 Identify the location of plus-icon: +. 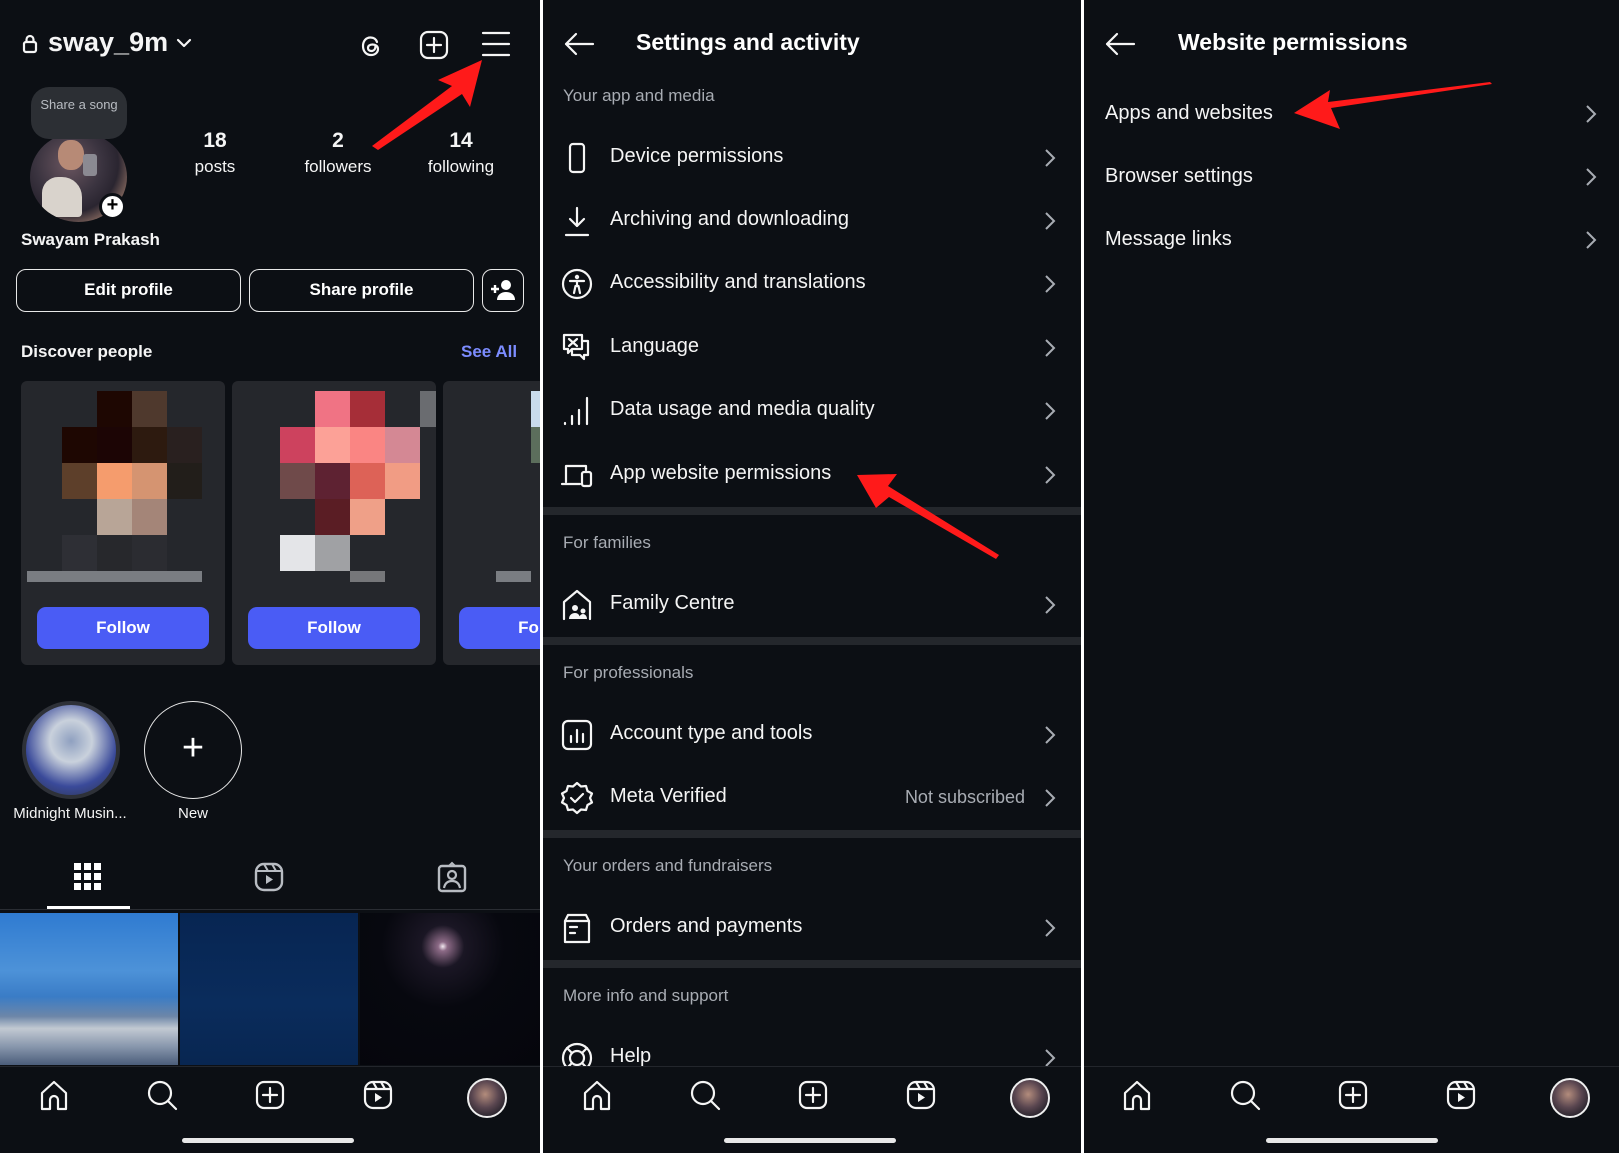
(193, 748).